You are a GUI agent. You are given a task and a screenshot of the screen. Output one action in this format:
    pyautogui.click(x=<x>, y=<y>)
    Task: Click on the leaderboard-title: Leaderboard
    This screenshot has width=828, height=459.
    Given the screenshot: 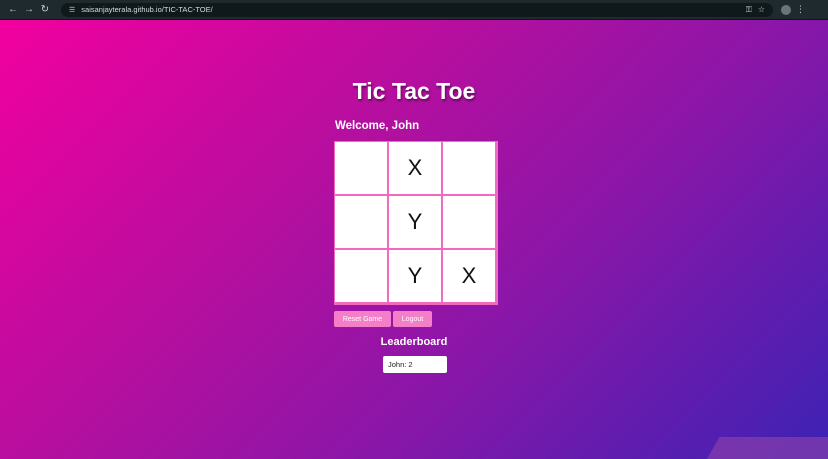 What is the action you would take?
    pyautogui.click(x=414, y=342)
    